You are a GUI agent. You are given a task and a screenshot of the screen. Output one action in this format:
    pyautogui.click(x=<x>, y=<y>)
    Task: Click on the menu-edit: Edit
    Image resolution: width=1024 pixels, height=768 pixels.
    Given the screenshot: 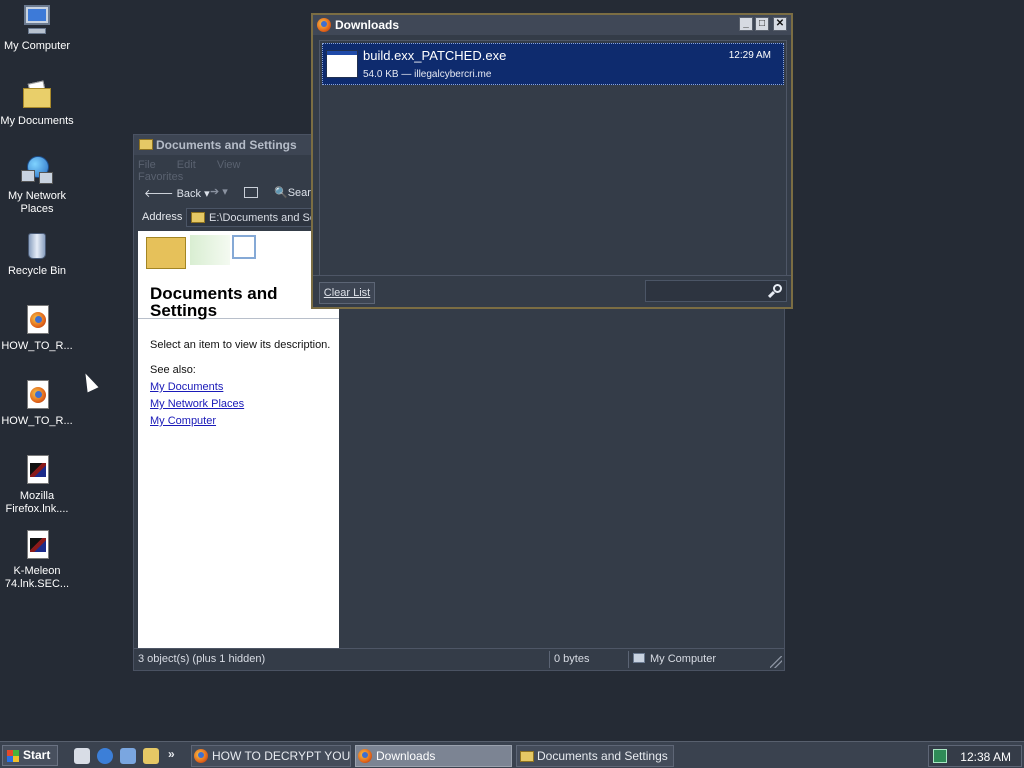 What is the action you would take?
    pyautogui.click(x=186, y=165)
    